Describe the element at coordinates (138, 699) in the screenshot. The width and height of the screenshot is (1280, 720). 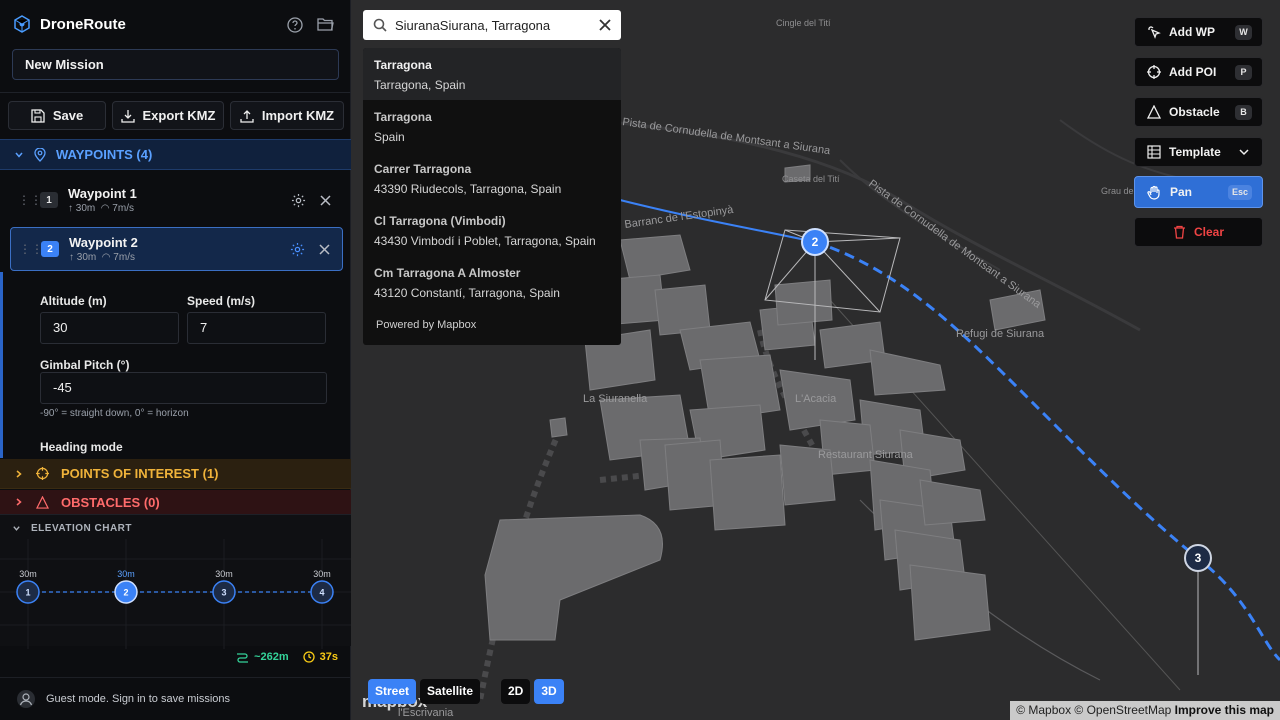
I see `guest-mode-text: Guest mode. Sign in to save missions` at that location.